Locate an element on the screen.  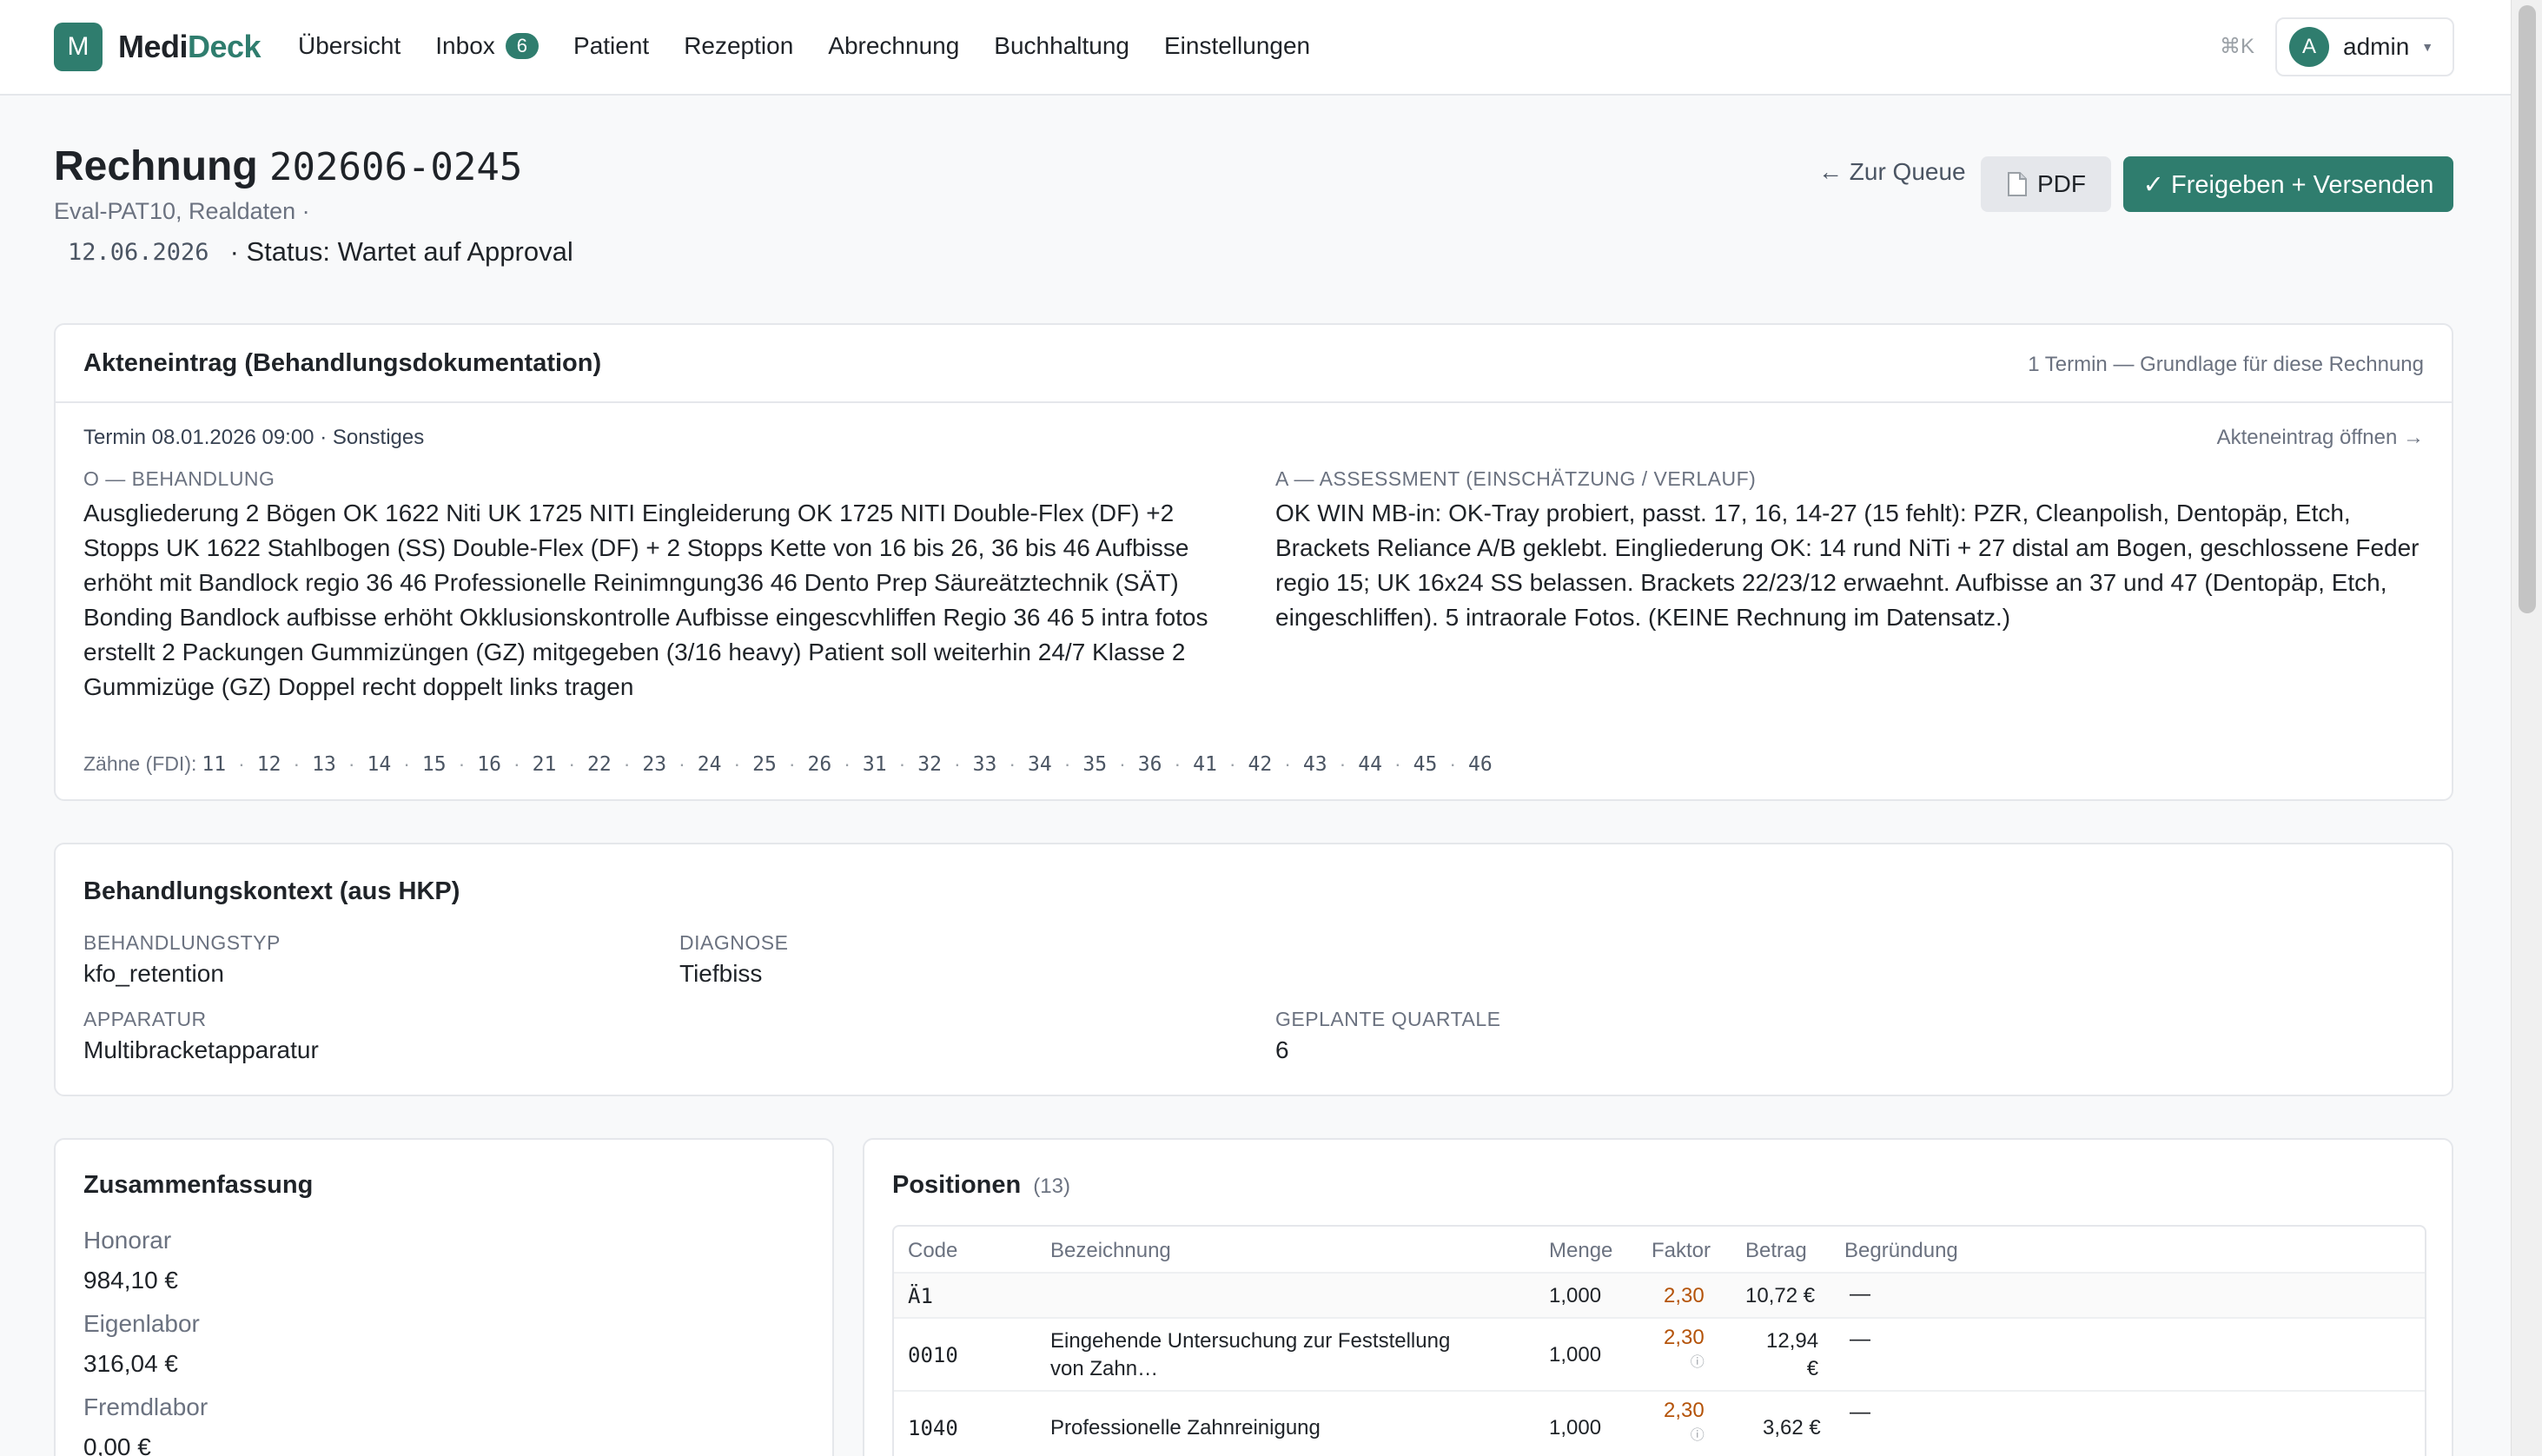
summary-title: Zusammenfassung is located at coordinates (198, 1185).